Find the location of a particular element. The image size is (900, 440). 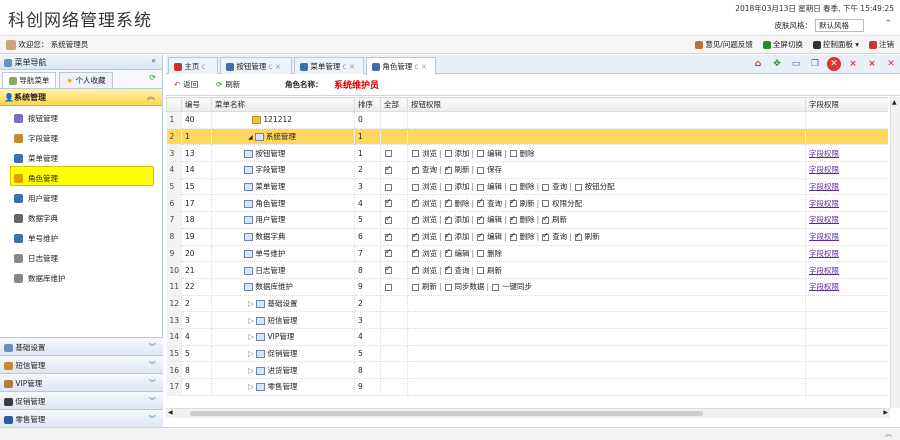

table-row: 13 3 ▷ 短信管理 3 is located at coordinates (527, 320).